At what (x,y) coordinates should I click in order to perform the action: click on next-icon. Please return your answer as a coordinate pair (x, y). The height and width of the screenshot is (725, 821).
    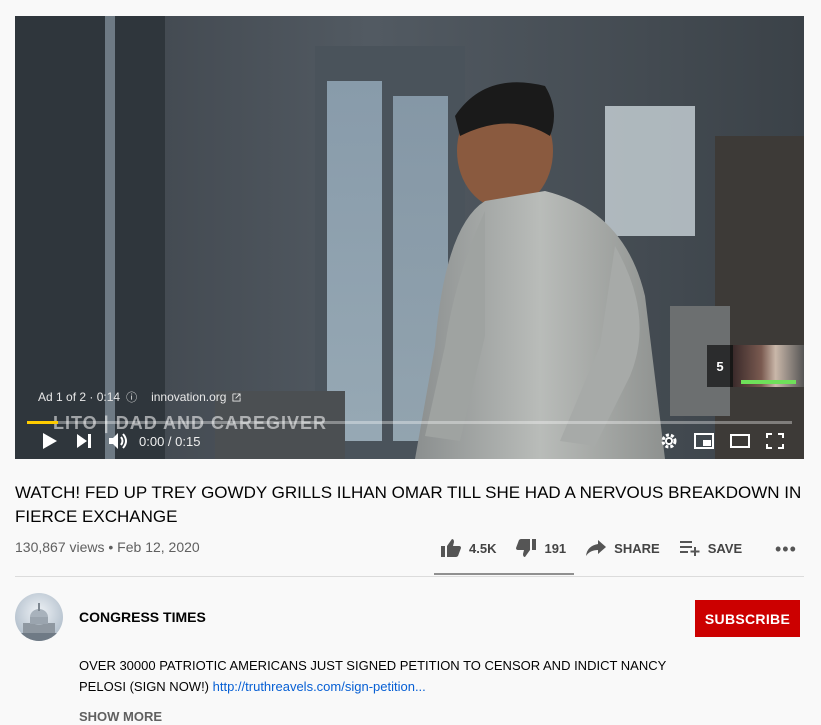
    Looking at the image, I should click on (84, 441).